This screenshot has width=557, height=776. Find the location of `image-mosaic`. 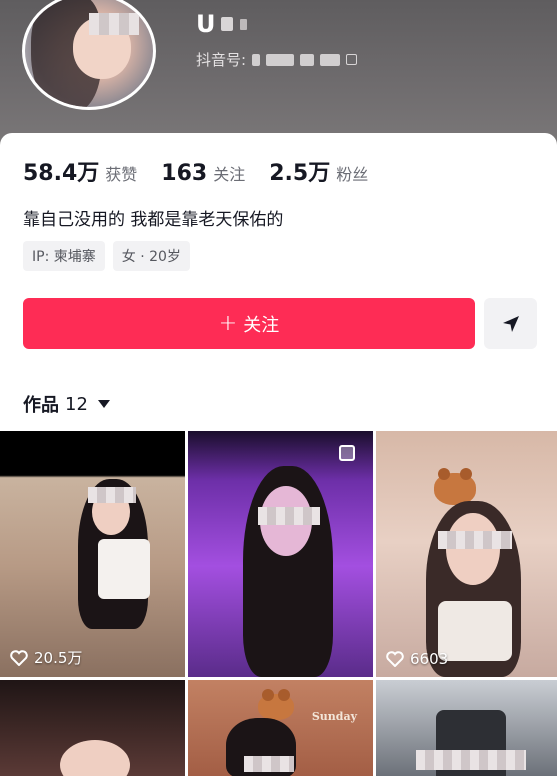

image-mosaic is located at coordinates (471, 760).